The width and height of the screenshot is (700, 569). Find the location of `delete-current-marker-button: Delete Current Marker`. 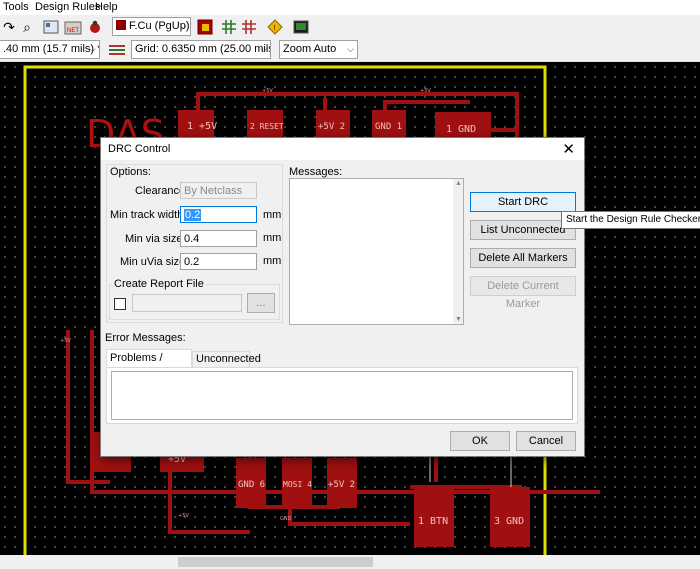

delete-current-marker-button: Delete Current Marker is located at coordinates (523, 293).